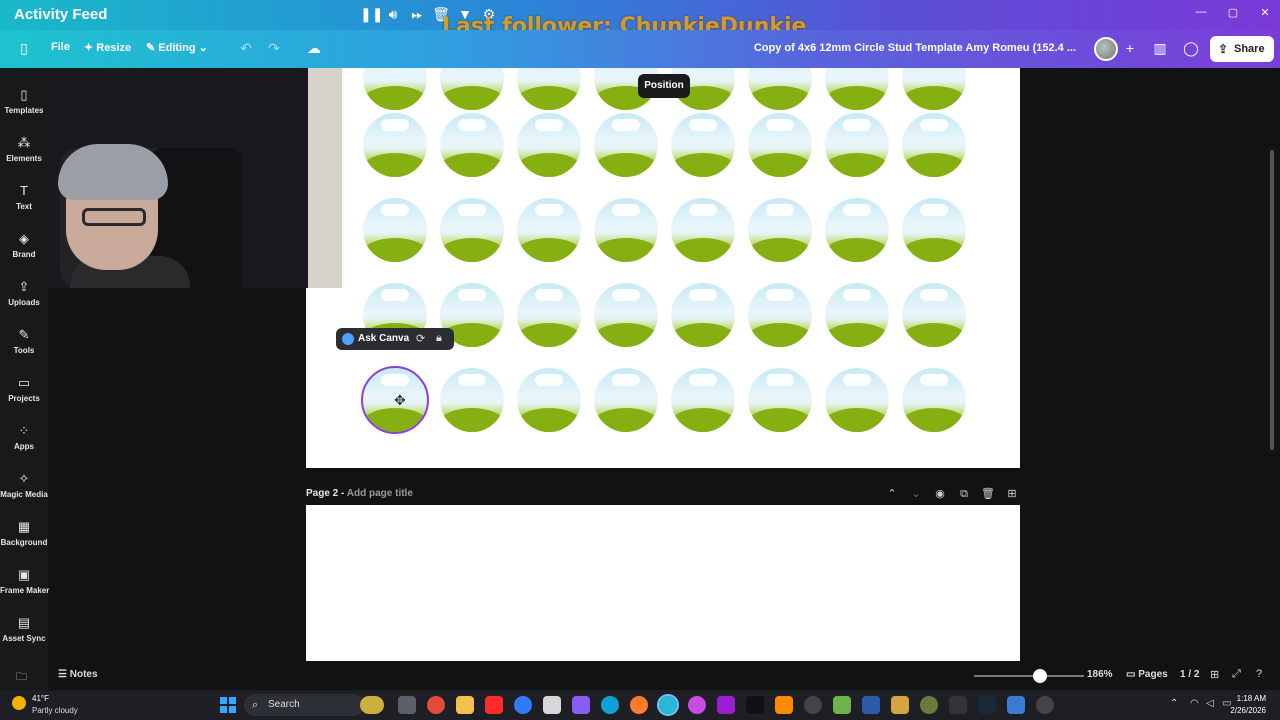  What do you see at coordinates (494, 705) in the screenshot?
I see `youtube-icon` at bounding box center [494, 705].